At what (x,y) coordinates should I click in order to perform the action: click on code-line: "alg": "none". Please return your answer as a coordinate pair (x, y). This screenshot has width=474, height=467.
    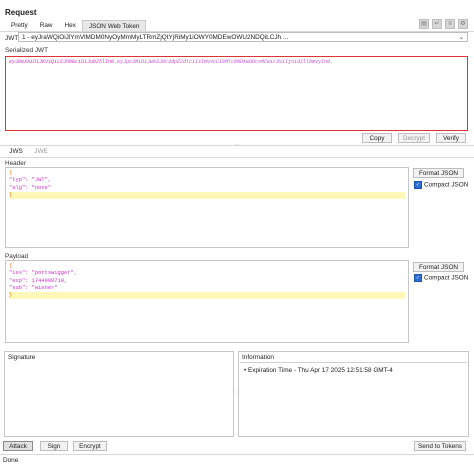
    Looking at the image, I should click on (30, 187).